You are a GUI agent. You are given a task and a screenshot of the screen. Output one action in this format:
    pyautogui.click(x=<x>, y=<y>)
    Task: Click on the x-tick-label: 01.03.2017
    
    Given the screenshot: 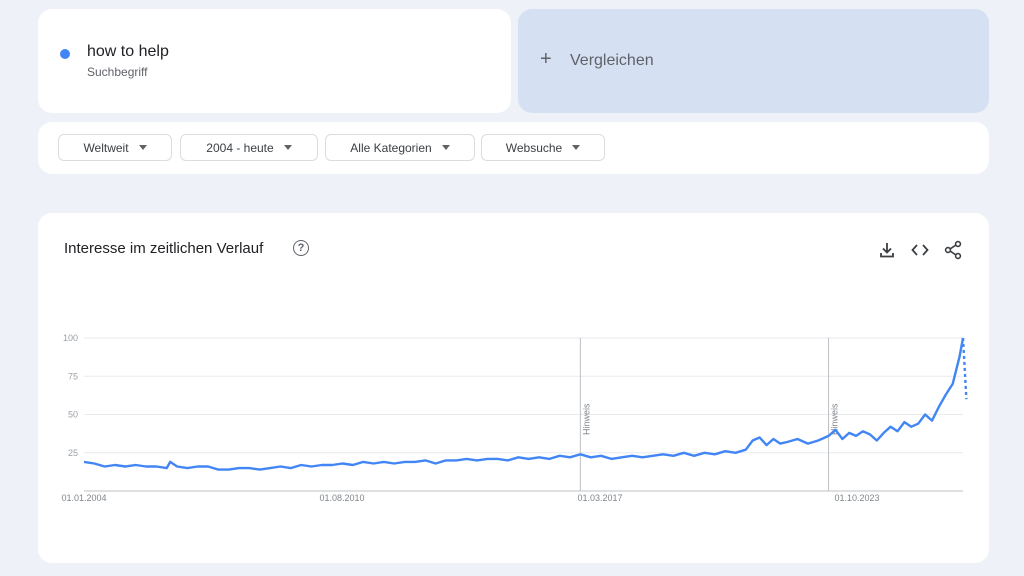 What is the action you would take?
    pyautogui.click(x=599, y=498)
    